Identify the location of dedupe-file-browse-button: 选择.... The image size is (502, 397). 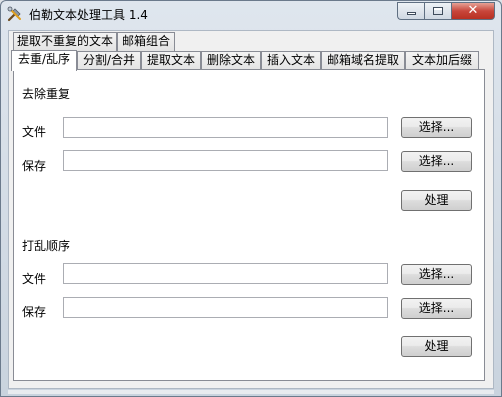
(436, 127).